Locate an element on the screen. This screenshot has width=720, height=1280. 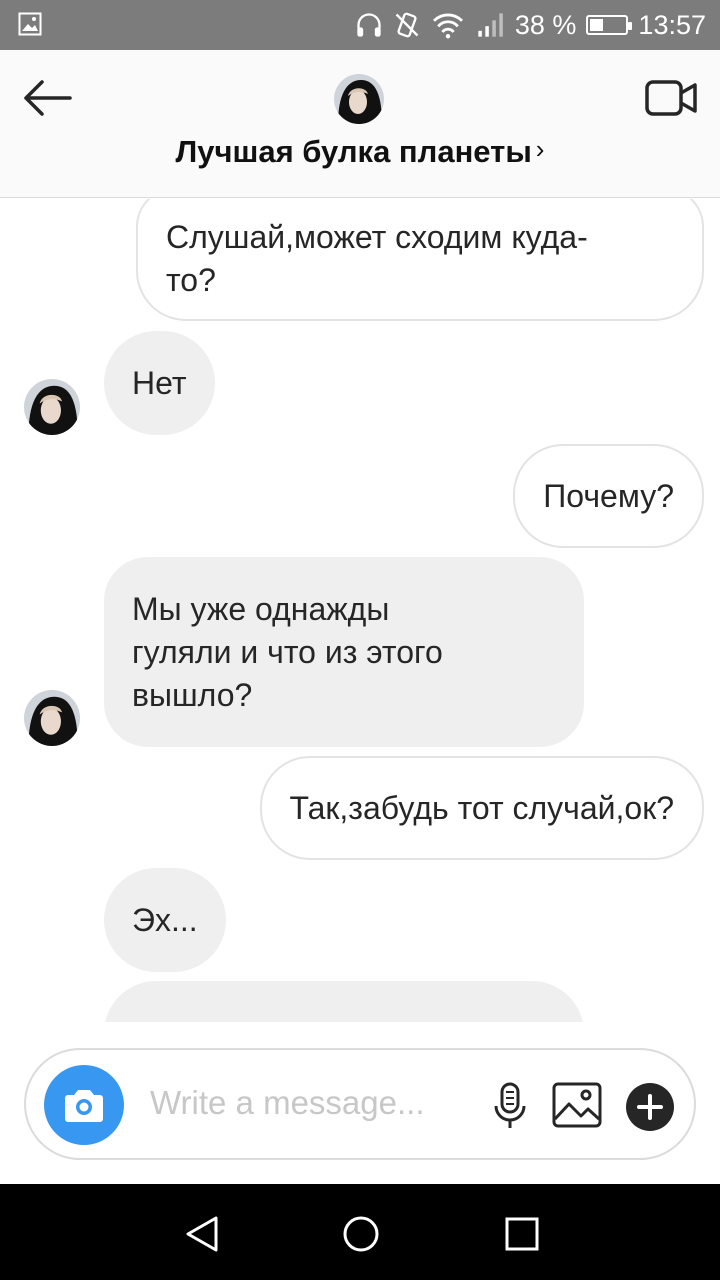
contact-name: Лучшая булка планеты is located at coordinates (353, 151).